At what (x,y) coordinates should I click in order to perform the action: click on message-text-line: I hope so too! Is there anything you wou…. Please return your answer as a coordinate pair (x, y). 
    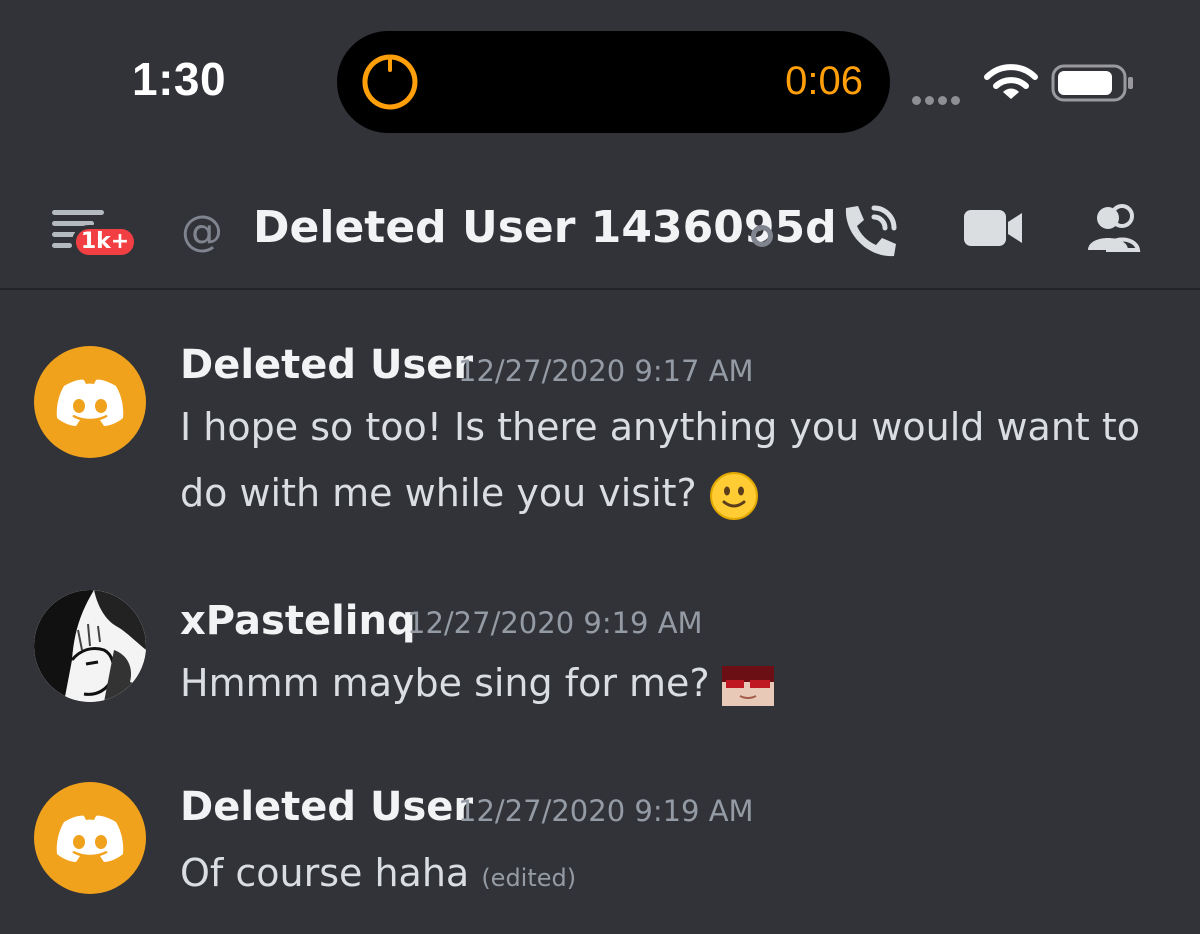
    Looking at the image, I should click on (660, 427).